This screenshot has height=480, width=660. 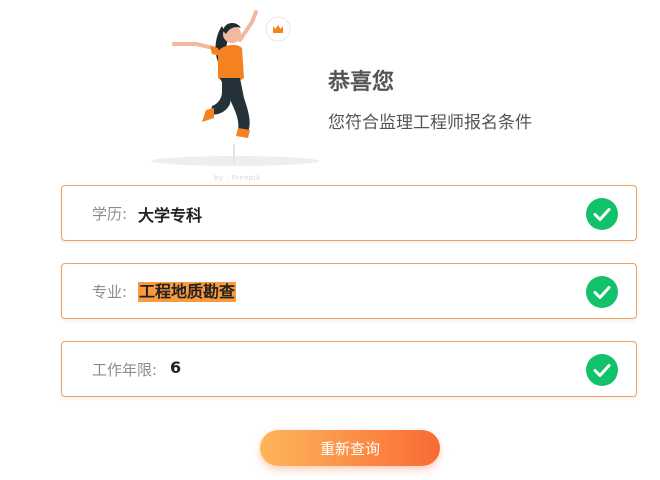 What do you see at coordinates (430, 123) in the screenshot?
I see `page-subtitle: 您符合监理工程师报名条件` at bounding box center [430, 123].